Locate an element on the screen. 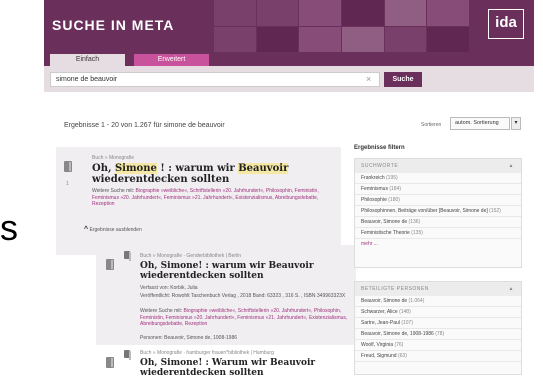 This screenshot has width=543, height=378. facet-item: Beauvoir, Simone de (136) is located at coordinates (438, 222).